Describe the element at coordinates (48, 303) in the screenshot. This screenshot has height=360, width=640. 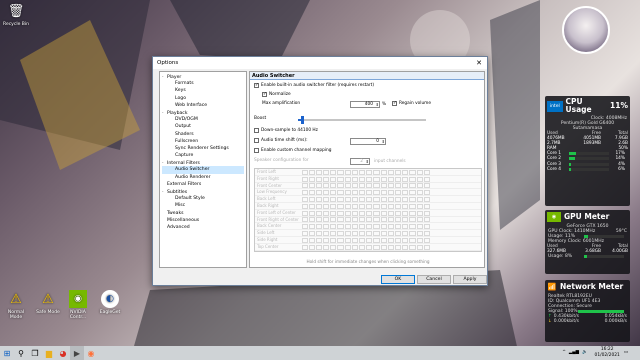
I see `desktop-icon-safe-mode: ⚠ Safe Mode` at that location.